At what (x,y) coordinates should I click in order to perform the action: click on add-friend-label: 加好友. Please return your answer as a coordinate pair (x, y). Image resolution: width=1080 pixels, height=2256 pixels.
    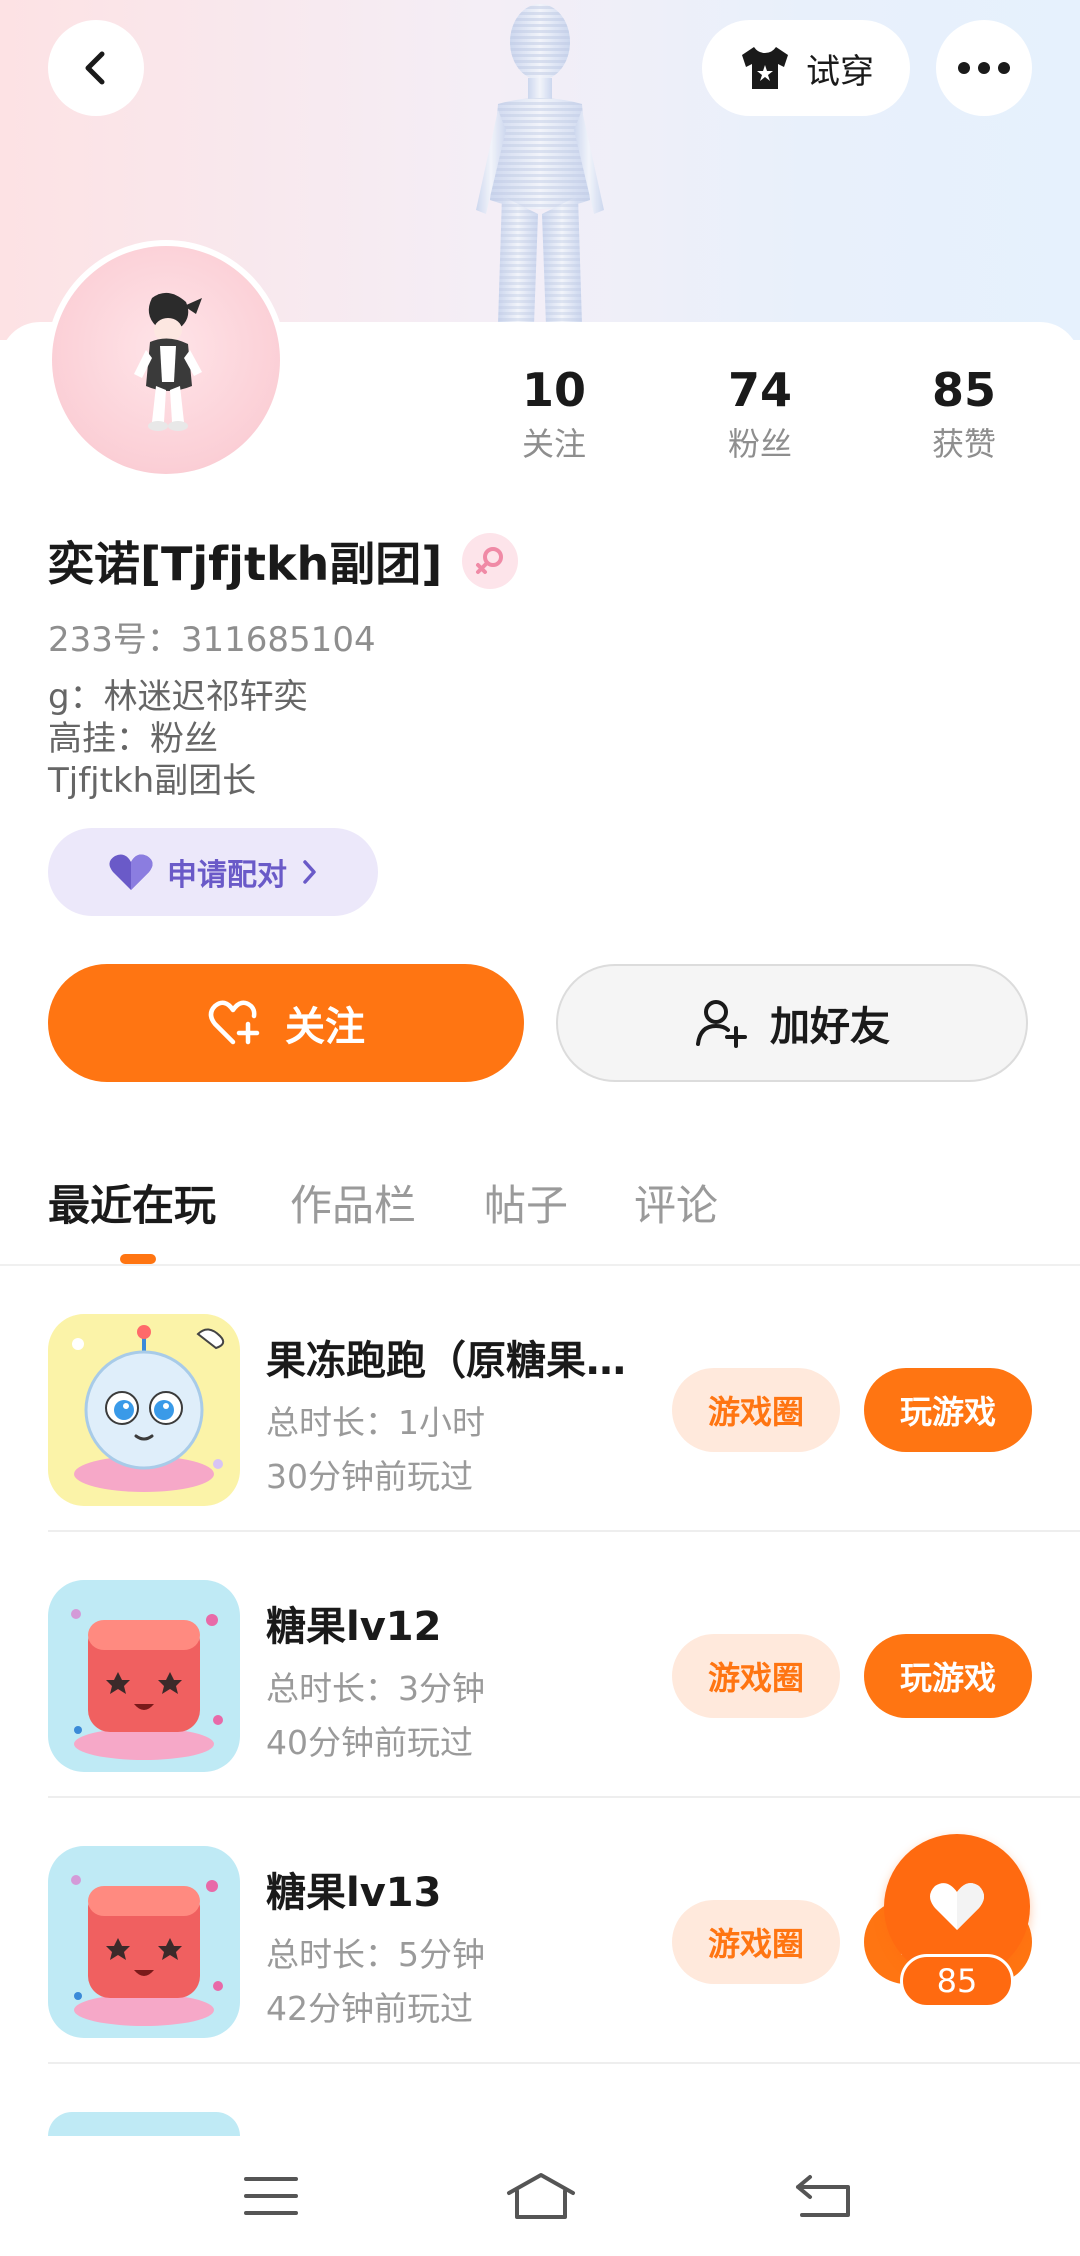
    Looking at the image, I should click on (830, 1027).